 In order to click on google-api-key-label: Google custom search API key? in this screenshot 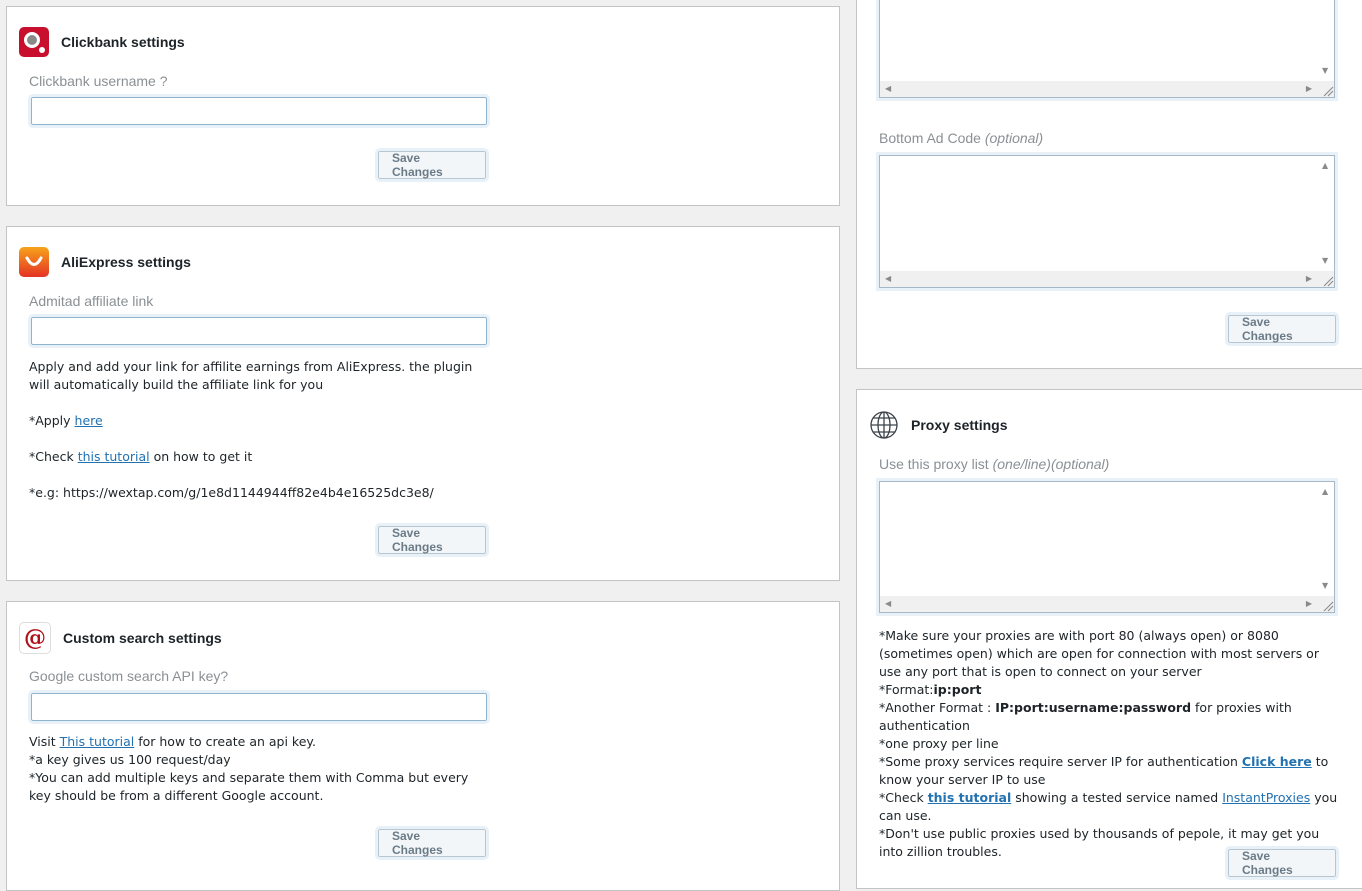, I will do `click(129, 676)`.